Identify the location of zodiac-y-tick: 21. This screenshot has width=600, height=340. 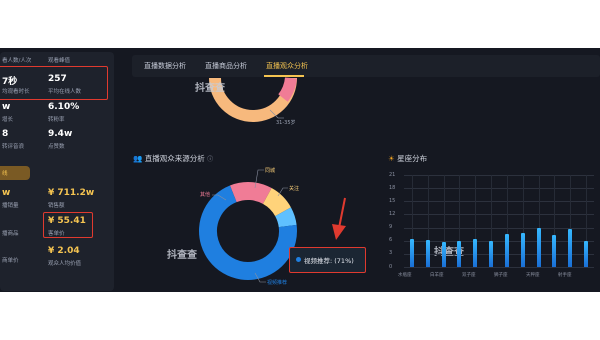
(392, 174).